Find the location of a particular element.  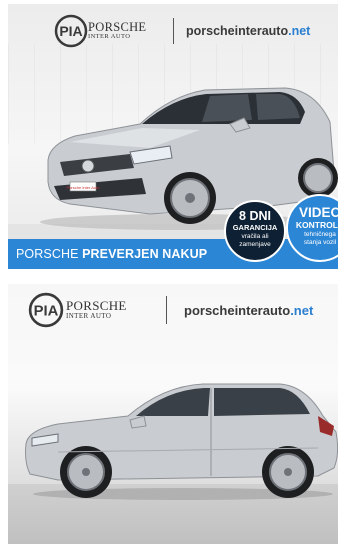

guarantee-badge: 8 DNI GARANCIJA vračila ali zamenjave is located at coordinates (255, 231).